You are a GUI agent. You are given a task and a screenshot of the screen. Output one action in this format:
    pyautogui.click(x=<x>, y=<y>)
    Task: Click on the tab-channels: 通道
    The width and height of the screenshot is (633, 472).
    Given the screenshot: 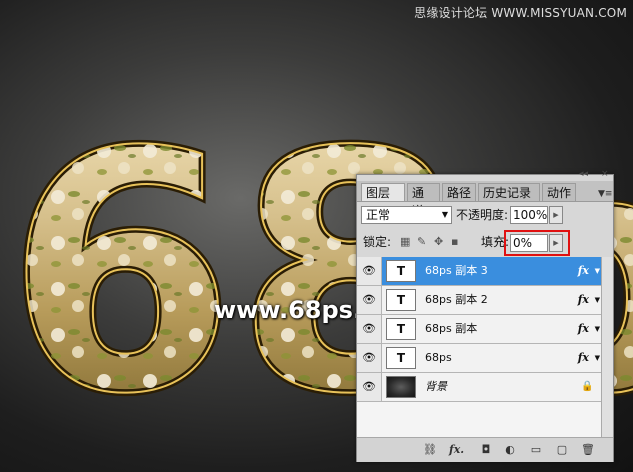 What is the action you would take?
    pyautogui.click(x=423, y=200)
    